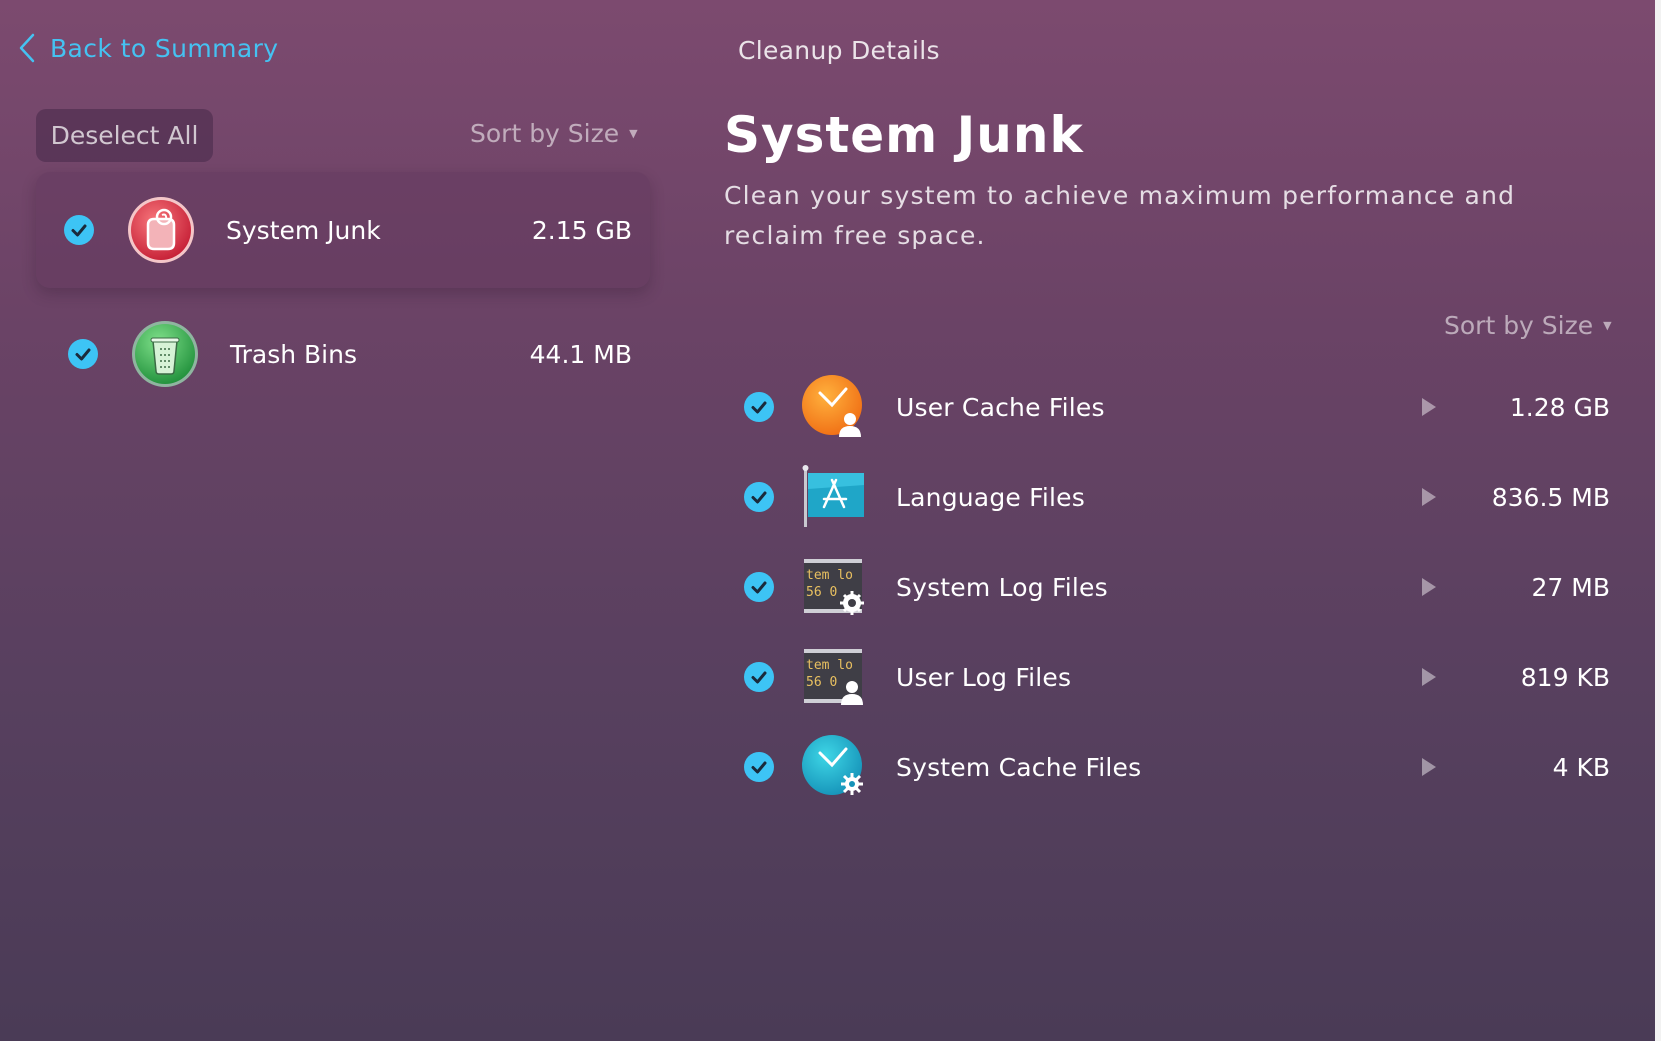 The image size is (1661, 1041). Describe the element at coordinates (1019, 767) in the screenshot. I see `item-label: System Cache Files` at that location.